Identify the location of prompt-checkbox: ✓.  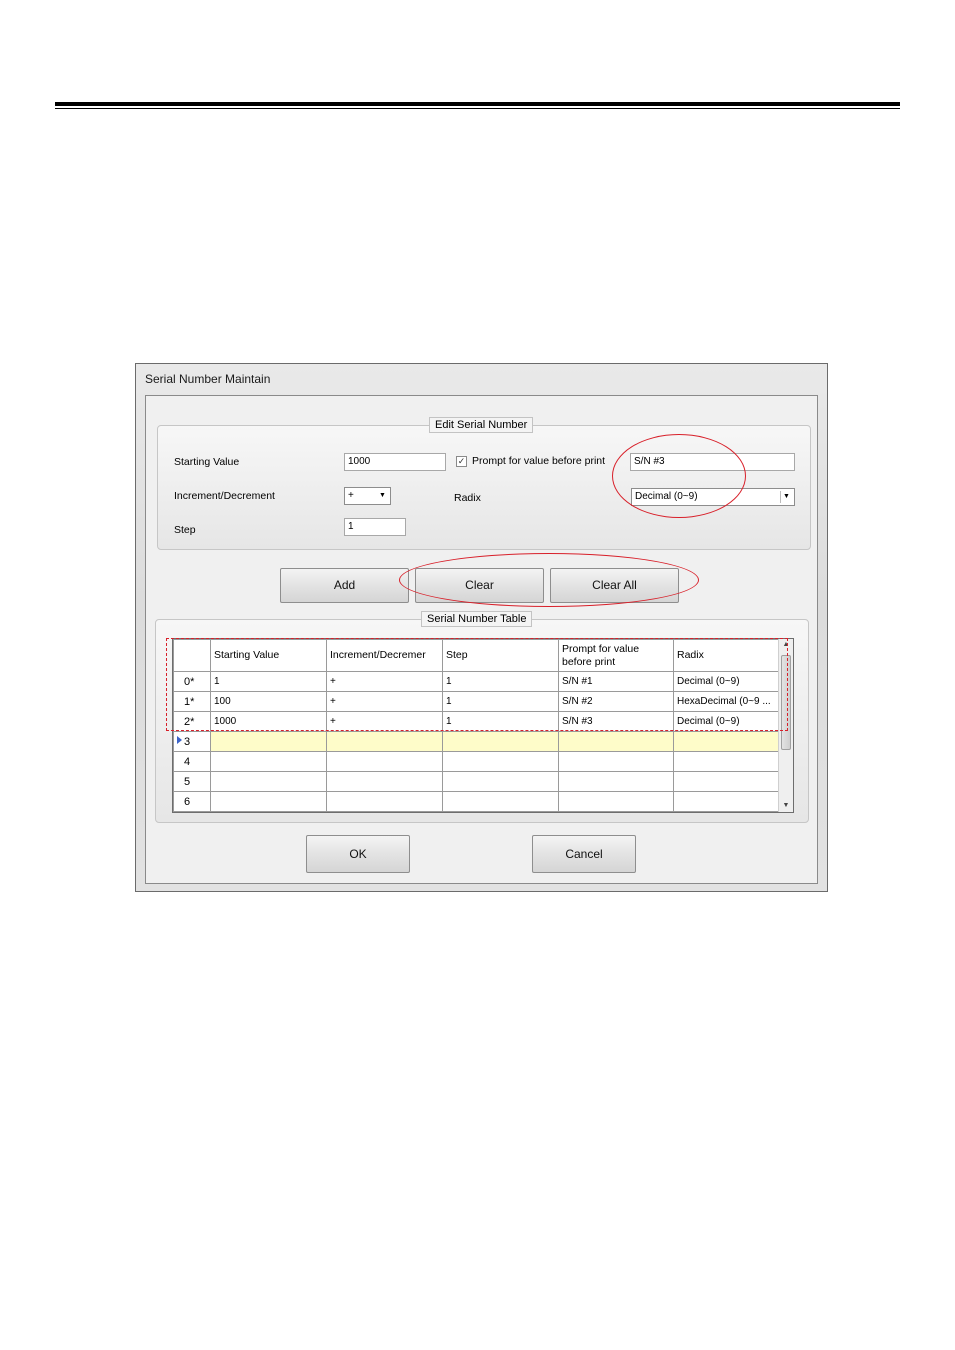
(461, 461).